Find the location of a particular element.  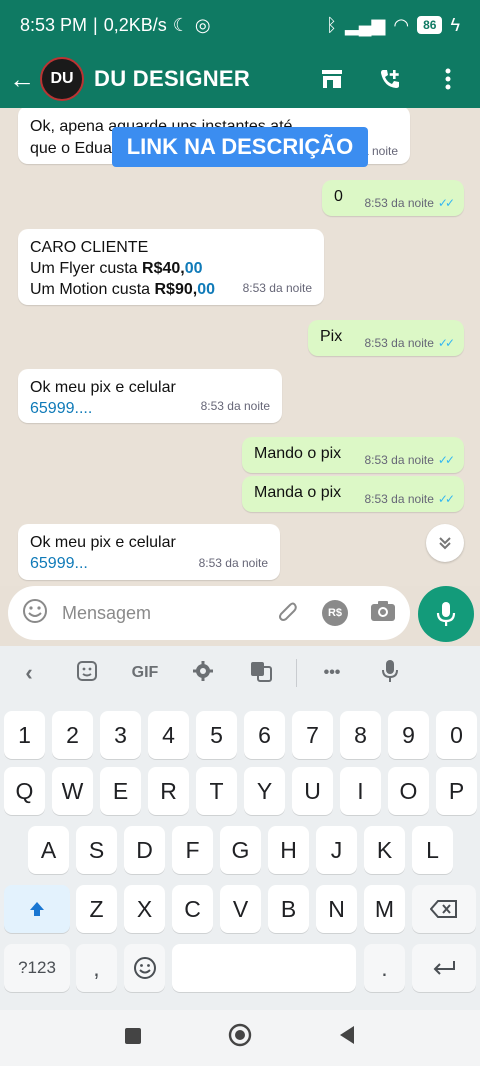

key-3: 3 is located at coordinates (120, 735).